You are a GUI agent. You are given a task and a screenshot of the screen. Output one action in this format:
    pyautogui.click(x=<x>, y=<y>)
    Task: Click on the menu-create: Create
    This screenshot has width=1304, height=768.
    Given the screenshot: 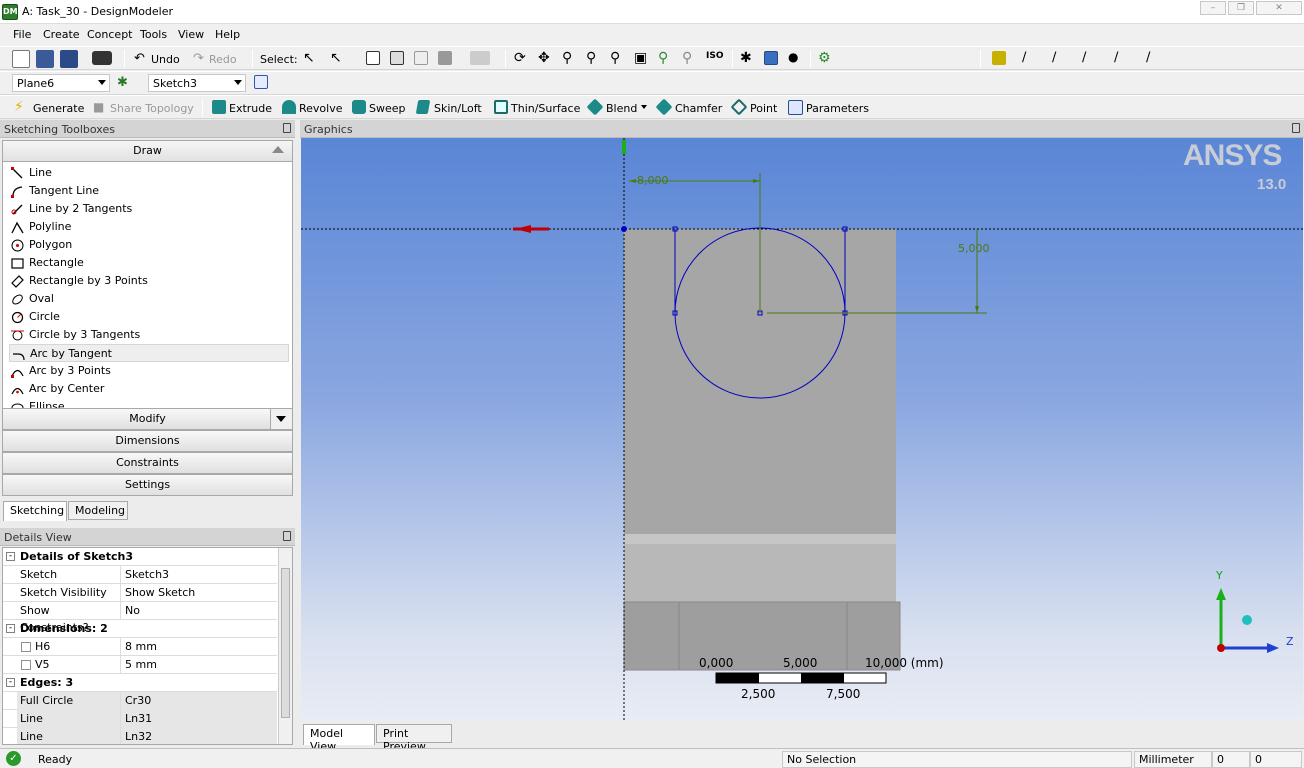 What is the action you would take?
    pyautogui.click(x=61, y=34)
    